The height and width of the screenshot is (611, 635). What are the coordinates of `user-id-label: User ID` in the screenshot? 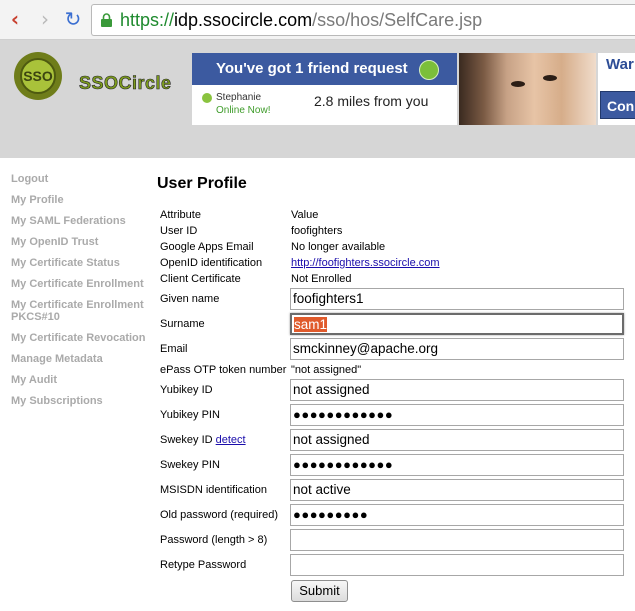 It's located at (179, 231).